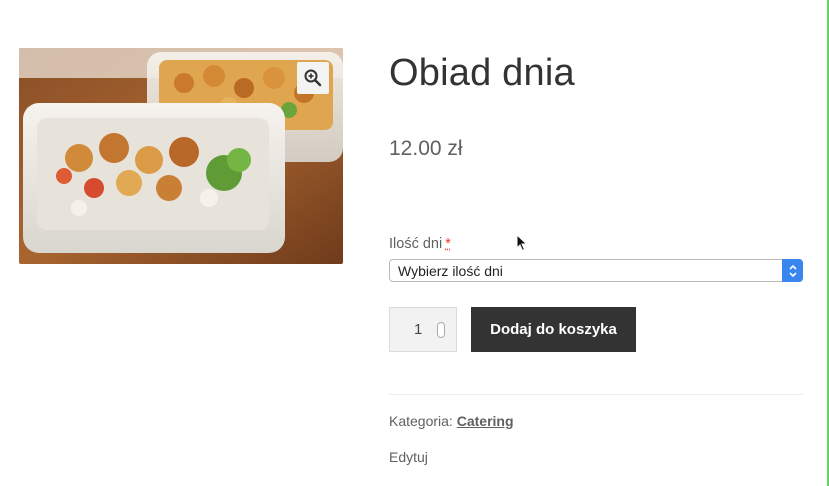 This screenshot has width=829, height=486. Describe the element at coordinates (416, 244) in the screenshot. I see `variation-label-text: Ilość dni` at that location.